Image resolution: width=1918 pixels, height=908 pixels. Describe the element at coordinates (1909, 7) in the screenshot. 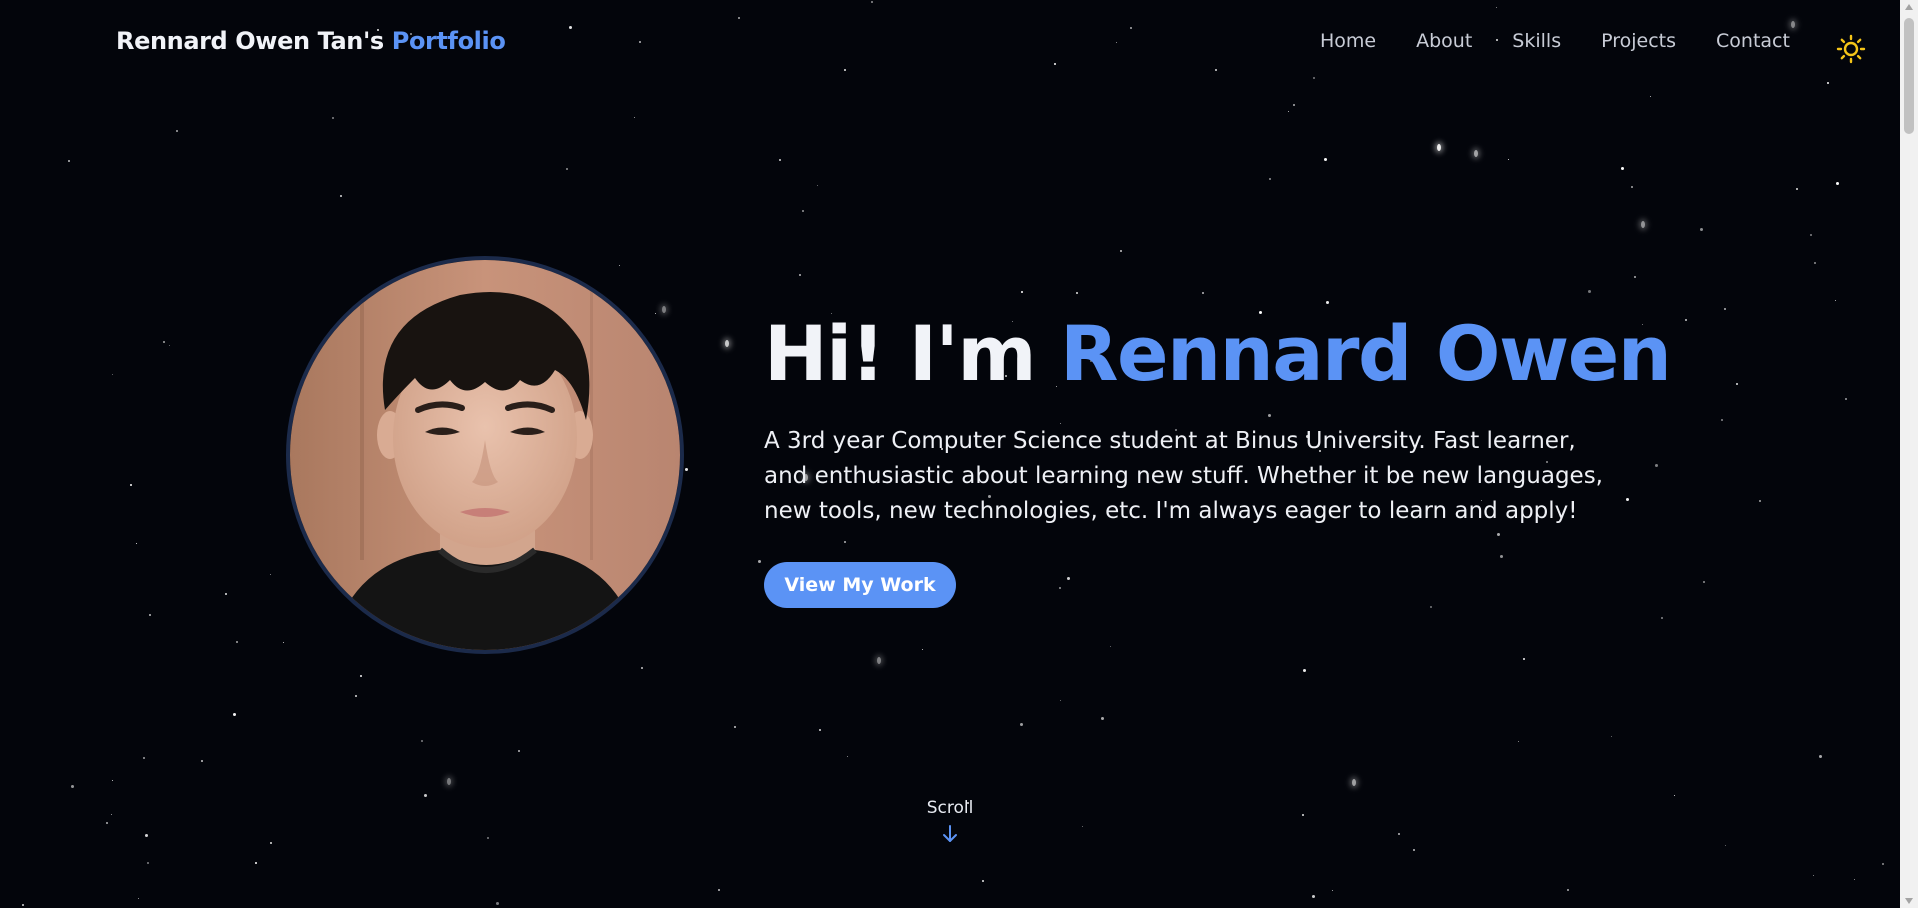

I see `scroll-up-arrow-icon` at that location.